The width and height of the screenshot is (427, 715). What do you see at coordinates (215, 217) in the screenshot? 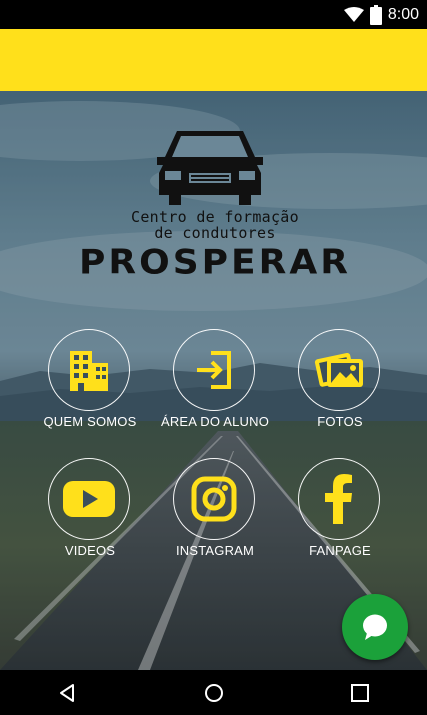
I see `tagline-line1: Centro de formação` at bounding box center [215, 217].